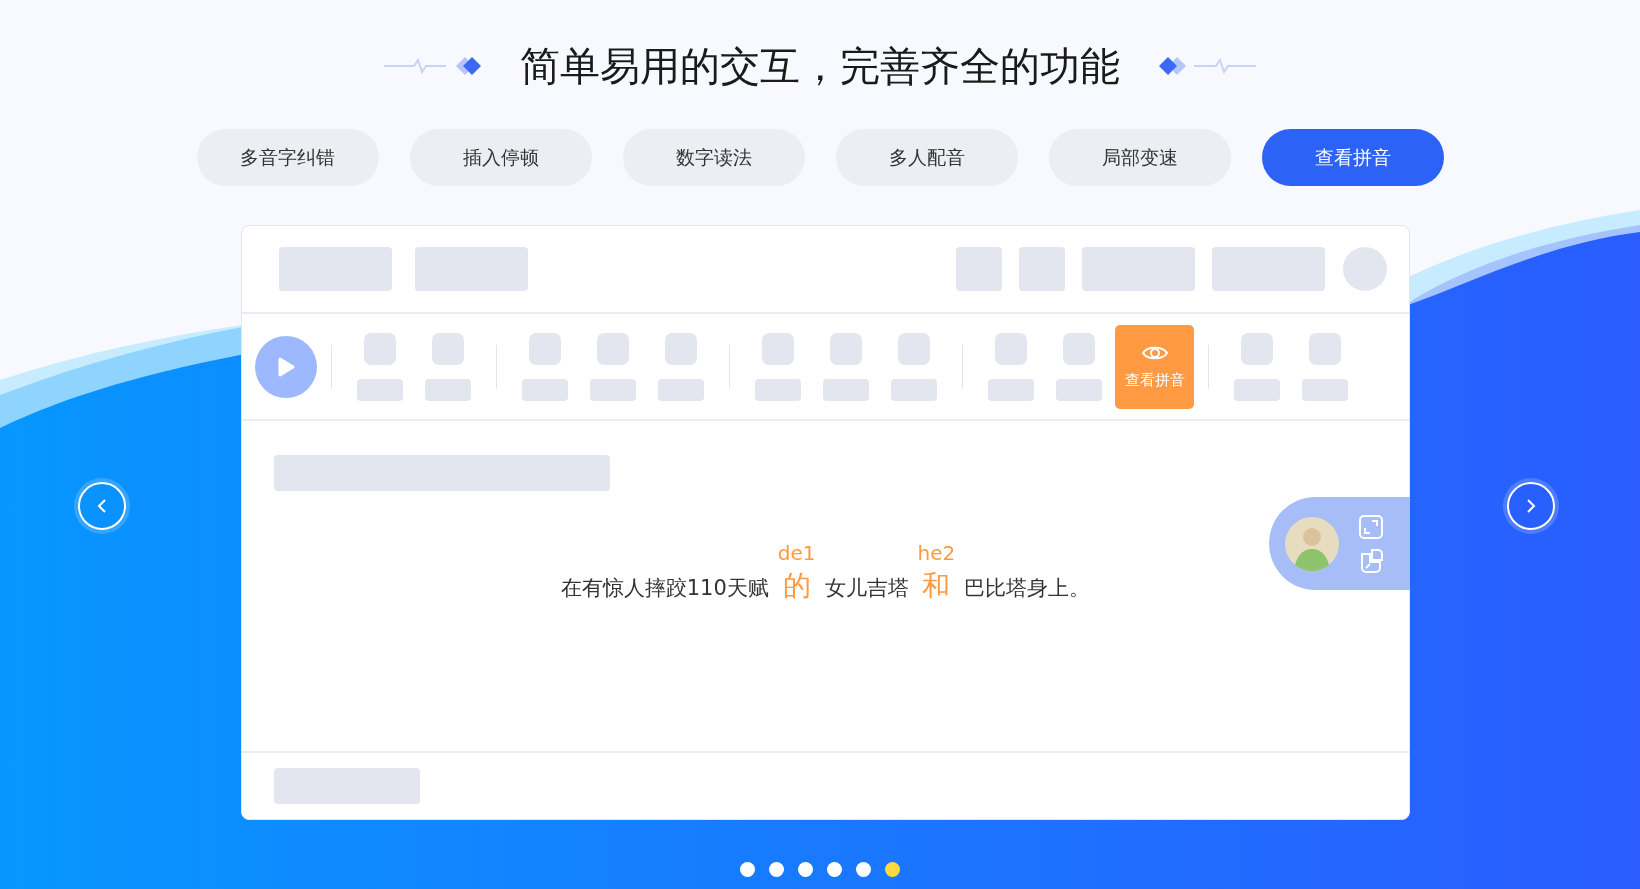 The width and height of the screenshot is (1640, 889). I want to click on feature-tab: 局部变速, so click(1139, 157).